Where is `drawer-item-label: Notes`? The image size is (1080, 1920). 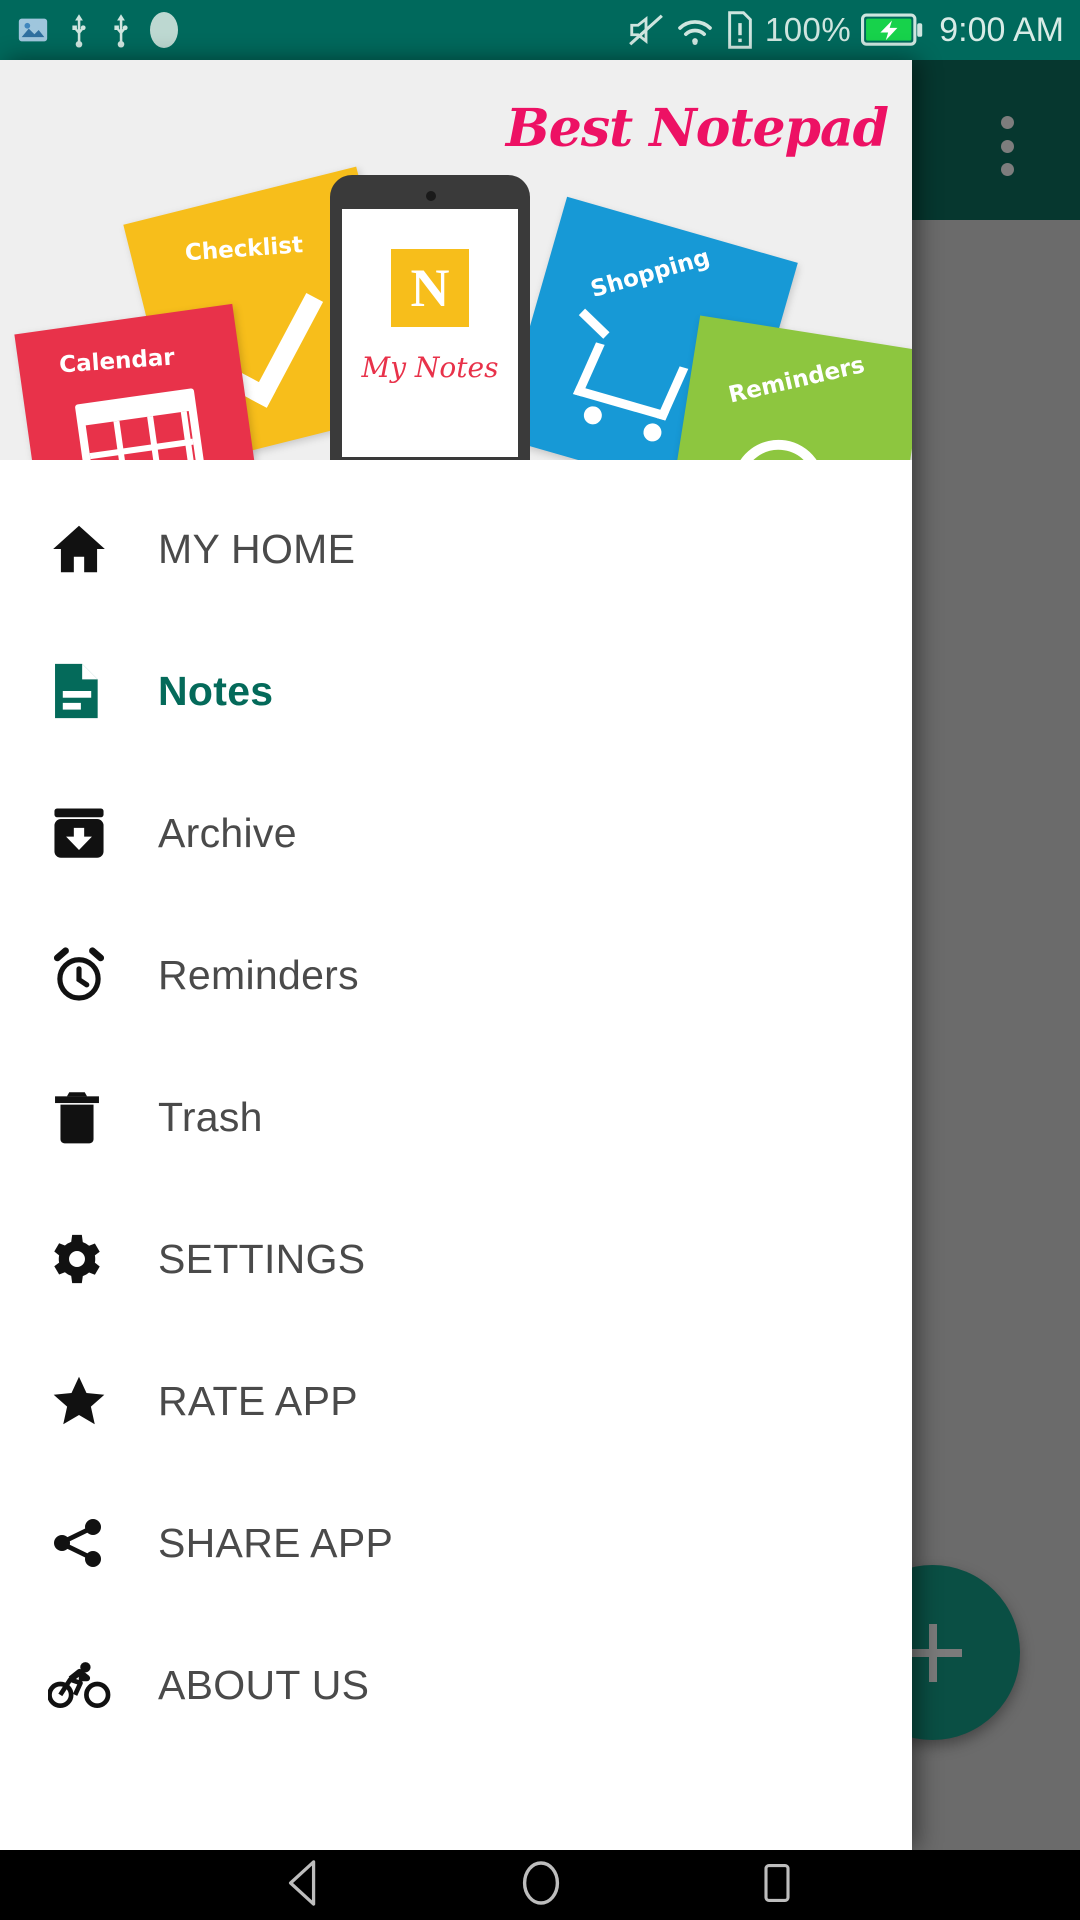 drawer-item-label: Notes is located at coordinates (216, 690).